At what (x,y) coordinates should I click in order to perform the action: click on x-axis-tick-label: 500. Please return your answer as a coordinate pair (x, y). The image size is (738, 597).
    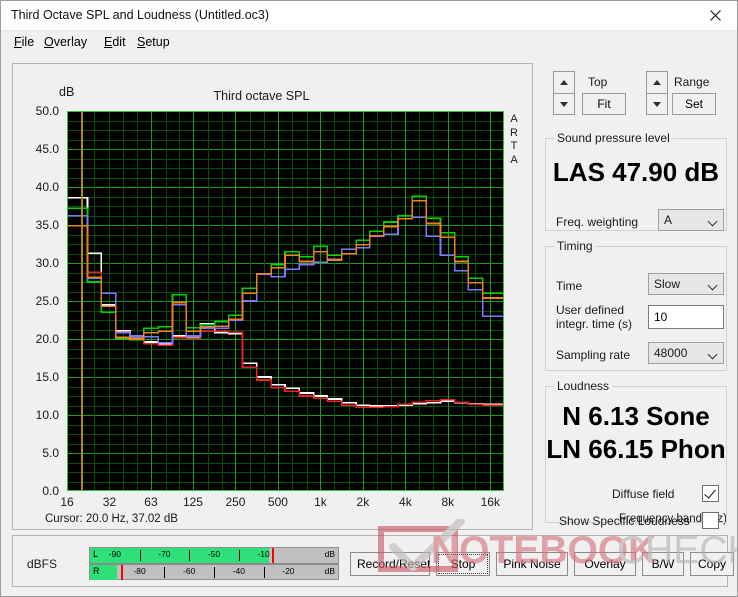
    Looking at the image, I should click on (277, 502).